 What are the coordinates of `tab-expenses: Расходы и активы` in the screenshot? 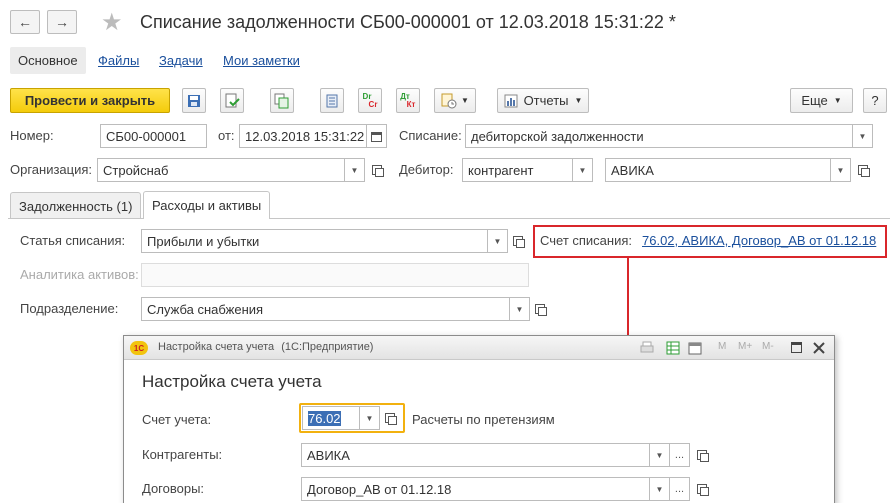 It's located at (207, 205).